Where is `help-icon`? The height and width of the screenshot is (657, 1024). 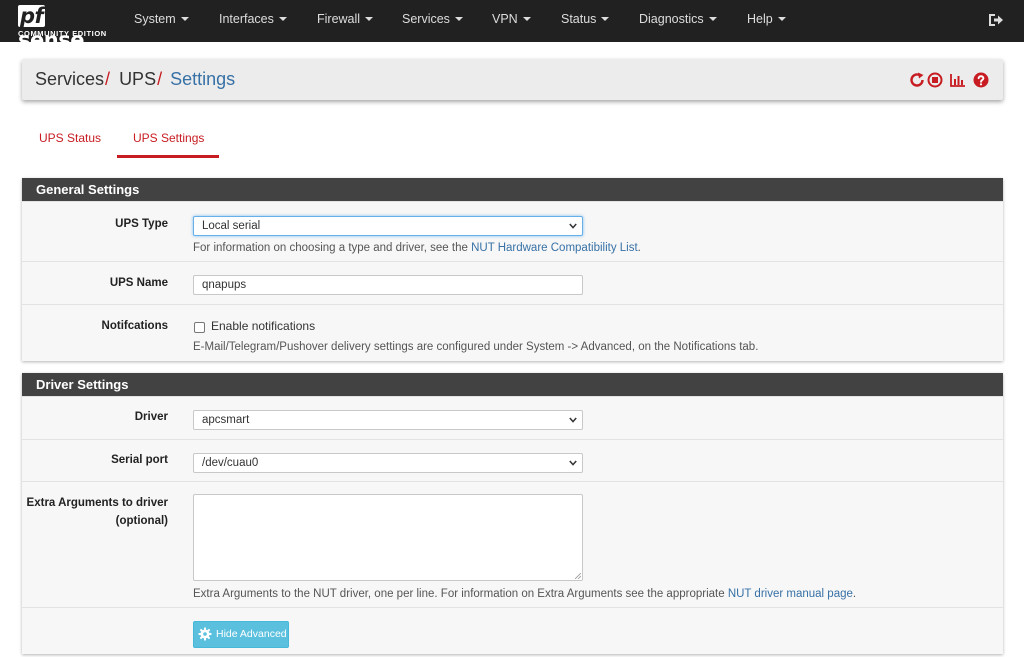
help-icon is located at coordinates (981, 80).